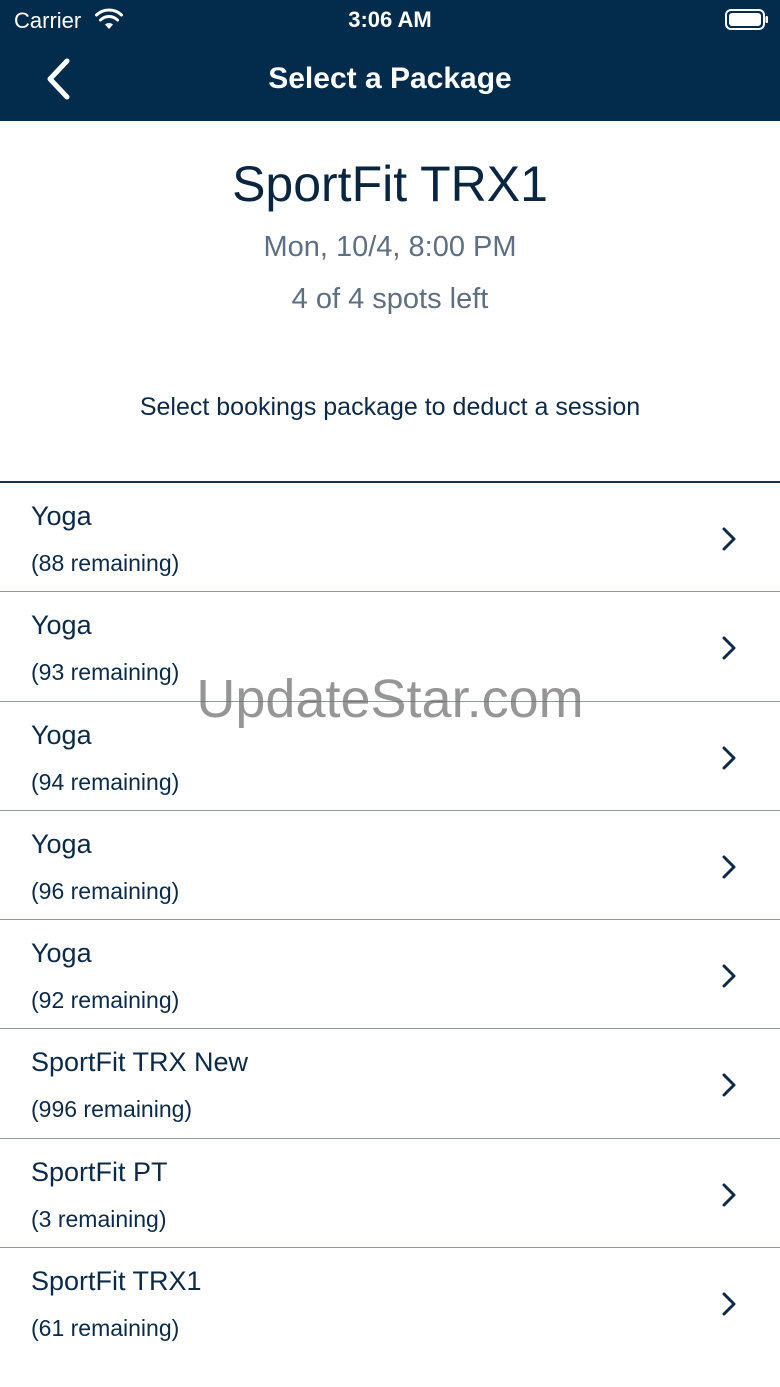 The image size is (780, 1387). What do you see at coordinates (390, 1194) in the screenshot?
I see `package-row: SportFit PT (3 remaining)` at bounding box center [390, 1194].